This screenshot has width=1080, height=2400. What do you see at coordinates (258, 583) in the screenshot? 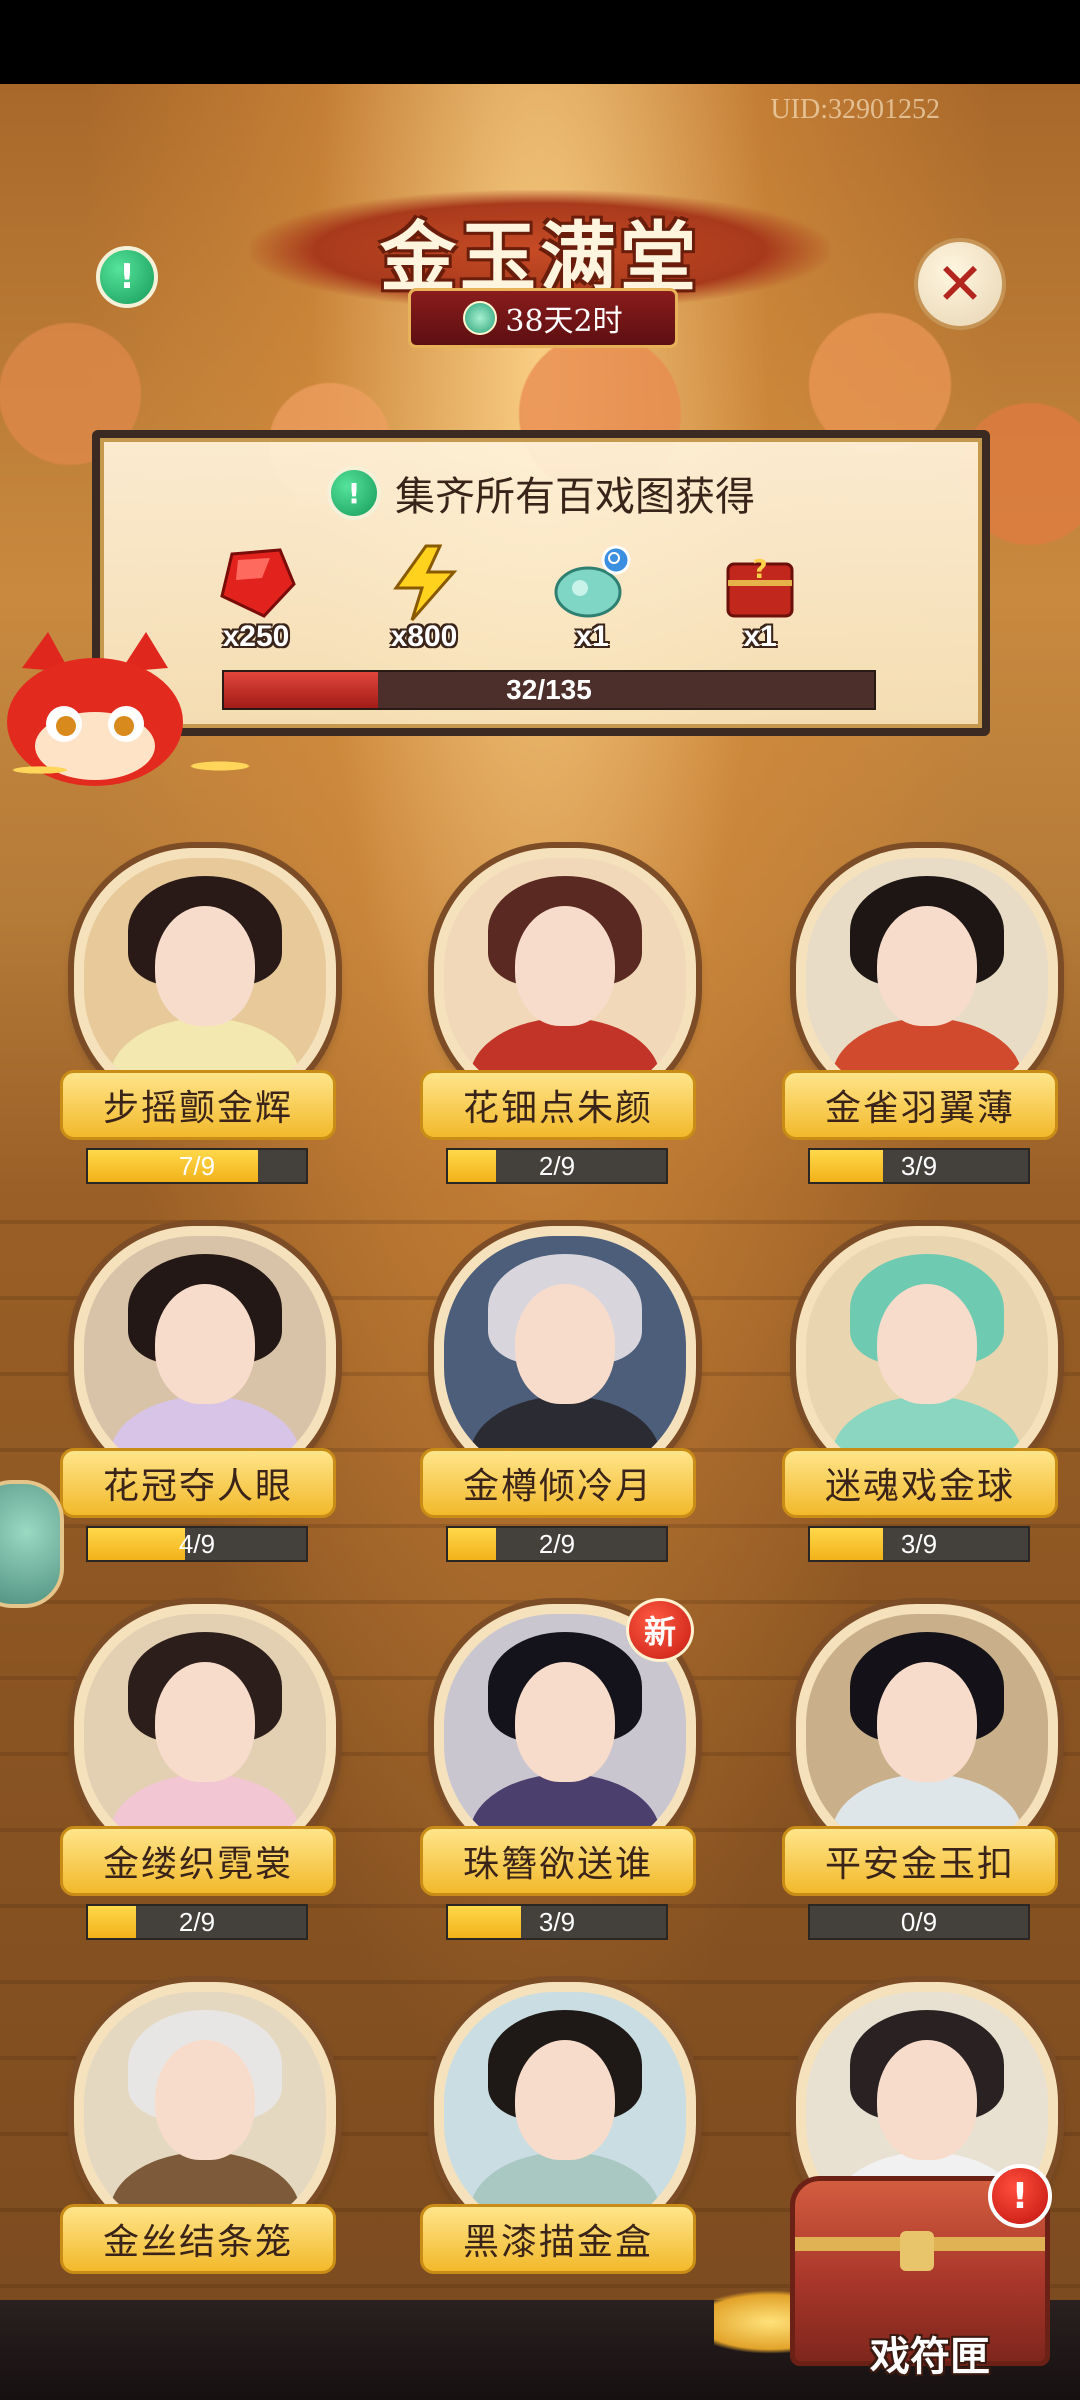
I see `ruby-gem-icon` at bounding box center [258, 583].